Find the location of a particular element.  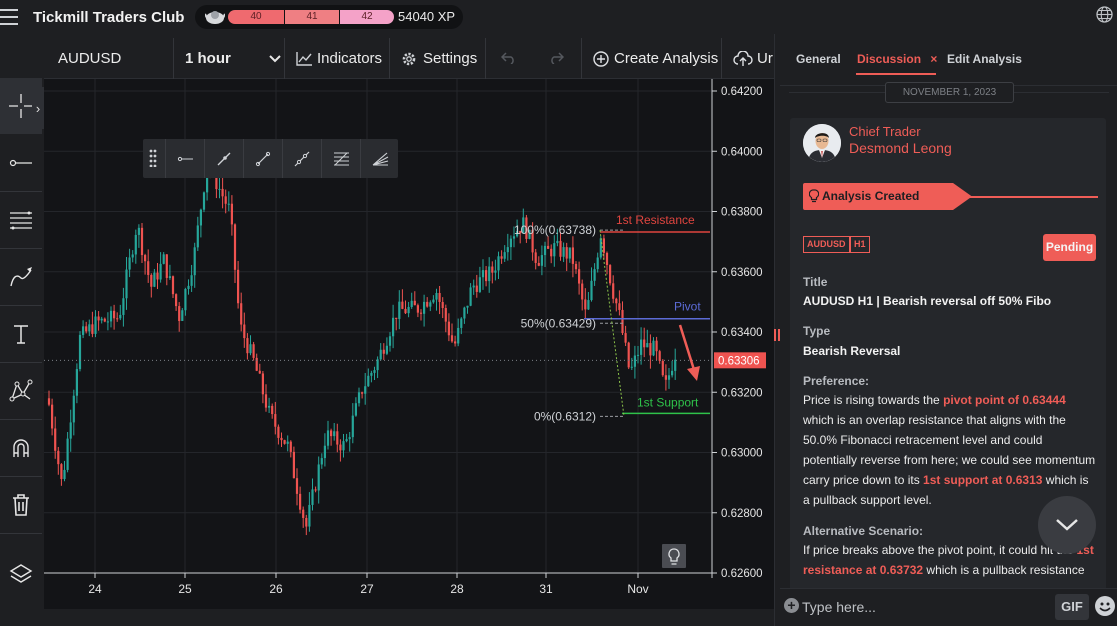

layers-tool is located at coordinates (21, 574).